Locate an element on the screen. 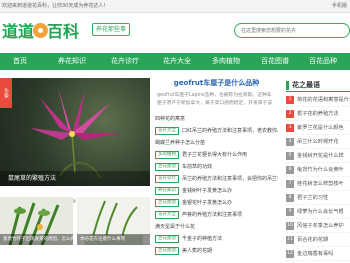 The height and width of the screenshot is (263, 350). ranked-article-title: 吊兰什么时候开花 is located at coordinates (318, 142).